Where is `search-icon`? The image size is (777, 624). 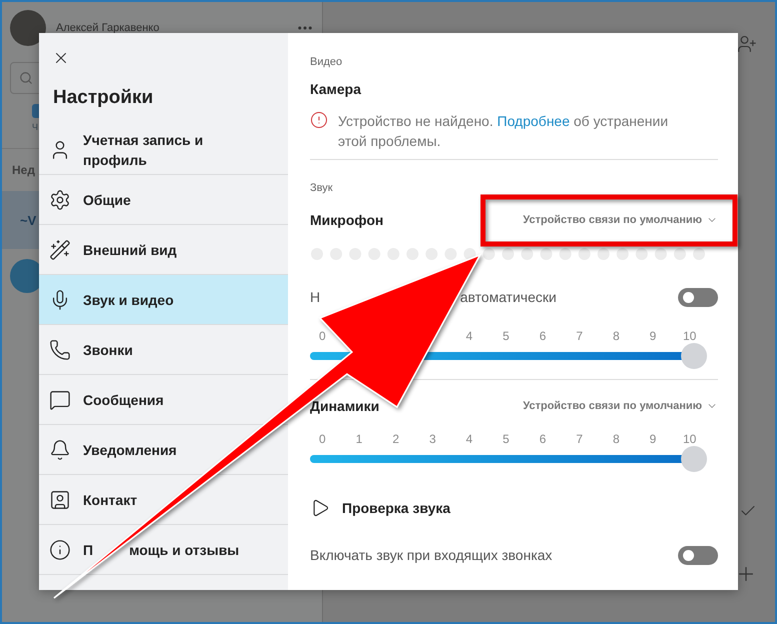
search-icon is located at coordinates (26, 78).